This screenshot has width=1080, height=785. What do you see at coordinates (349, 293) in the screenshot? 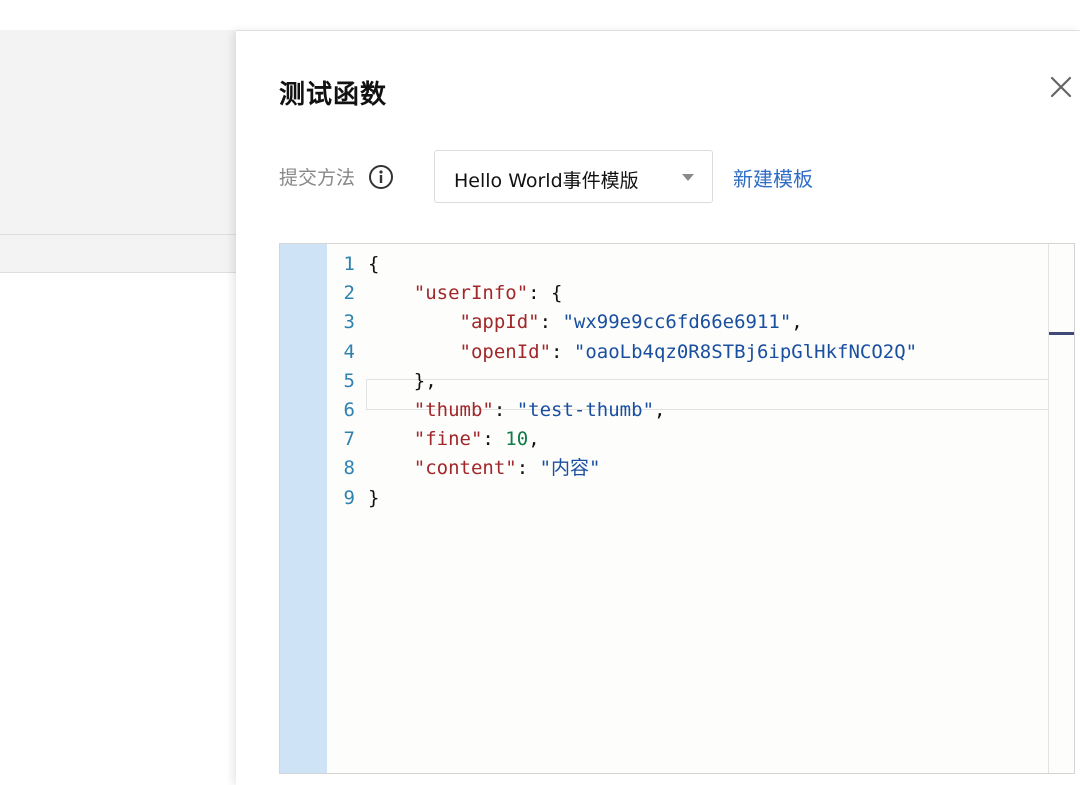
I see `line-number: 2` at bounding box center [349, 293].